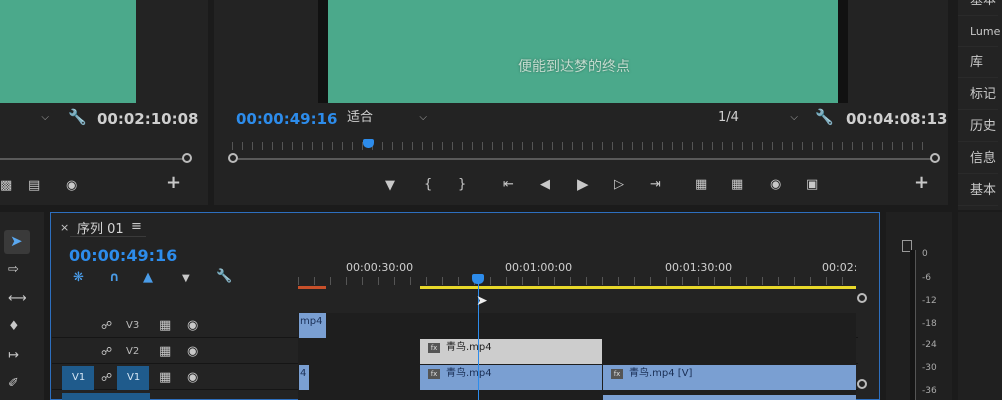 The image size is (1002, 400). What do you see at coordinates (13, 384) in the screenshot?
I see `pen-tool-icon: ✐` at bounding box center [13, 384].